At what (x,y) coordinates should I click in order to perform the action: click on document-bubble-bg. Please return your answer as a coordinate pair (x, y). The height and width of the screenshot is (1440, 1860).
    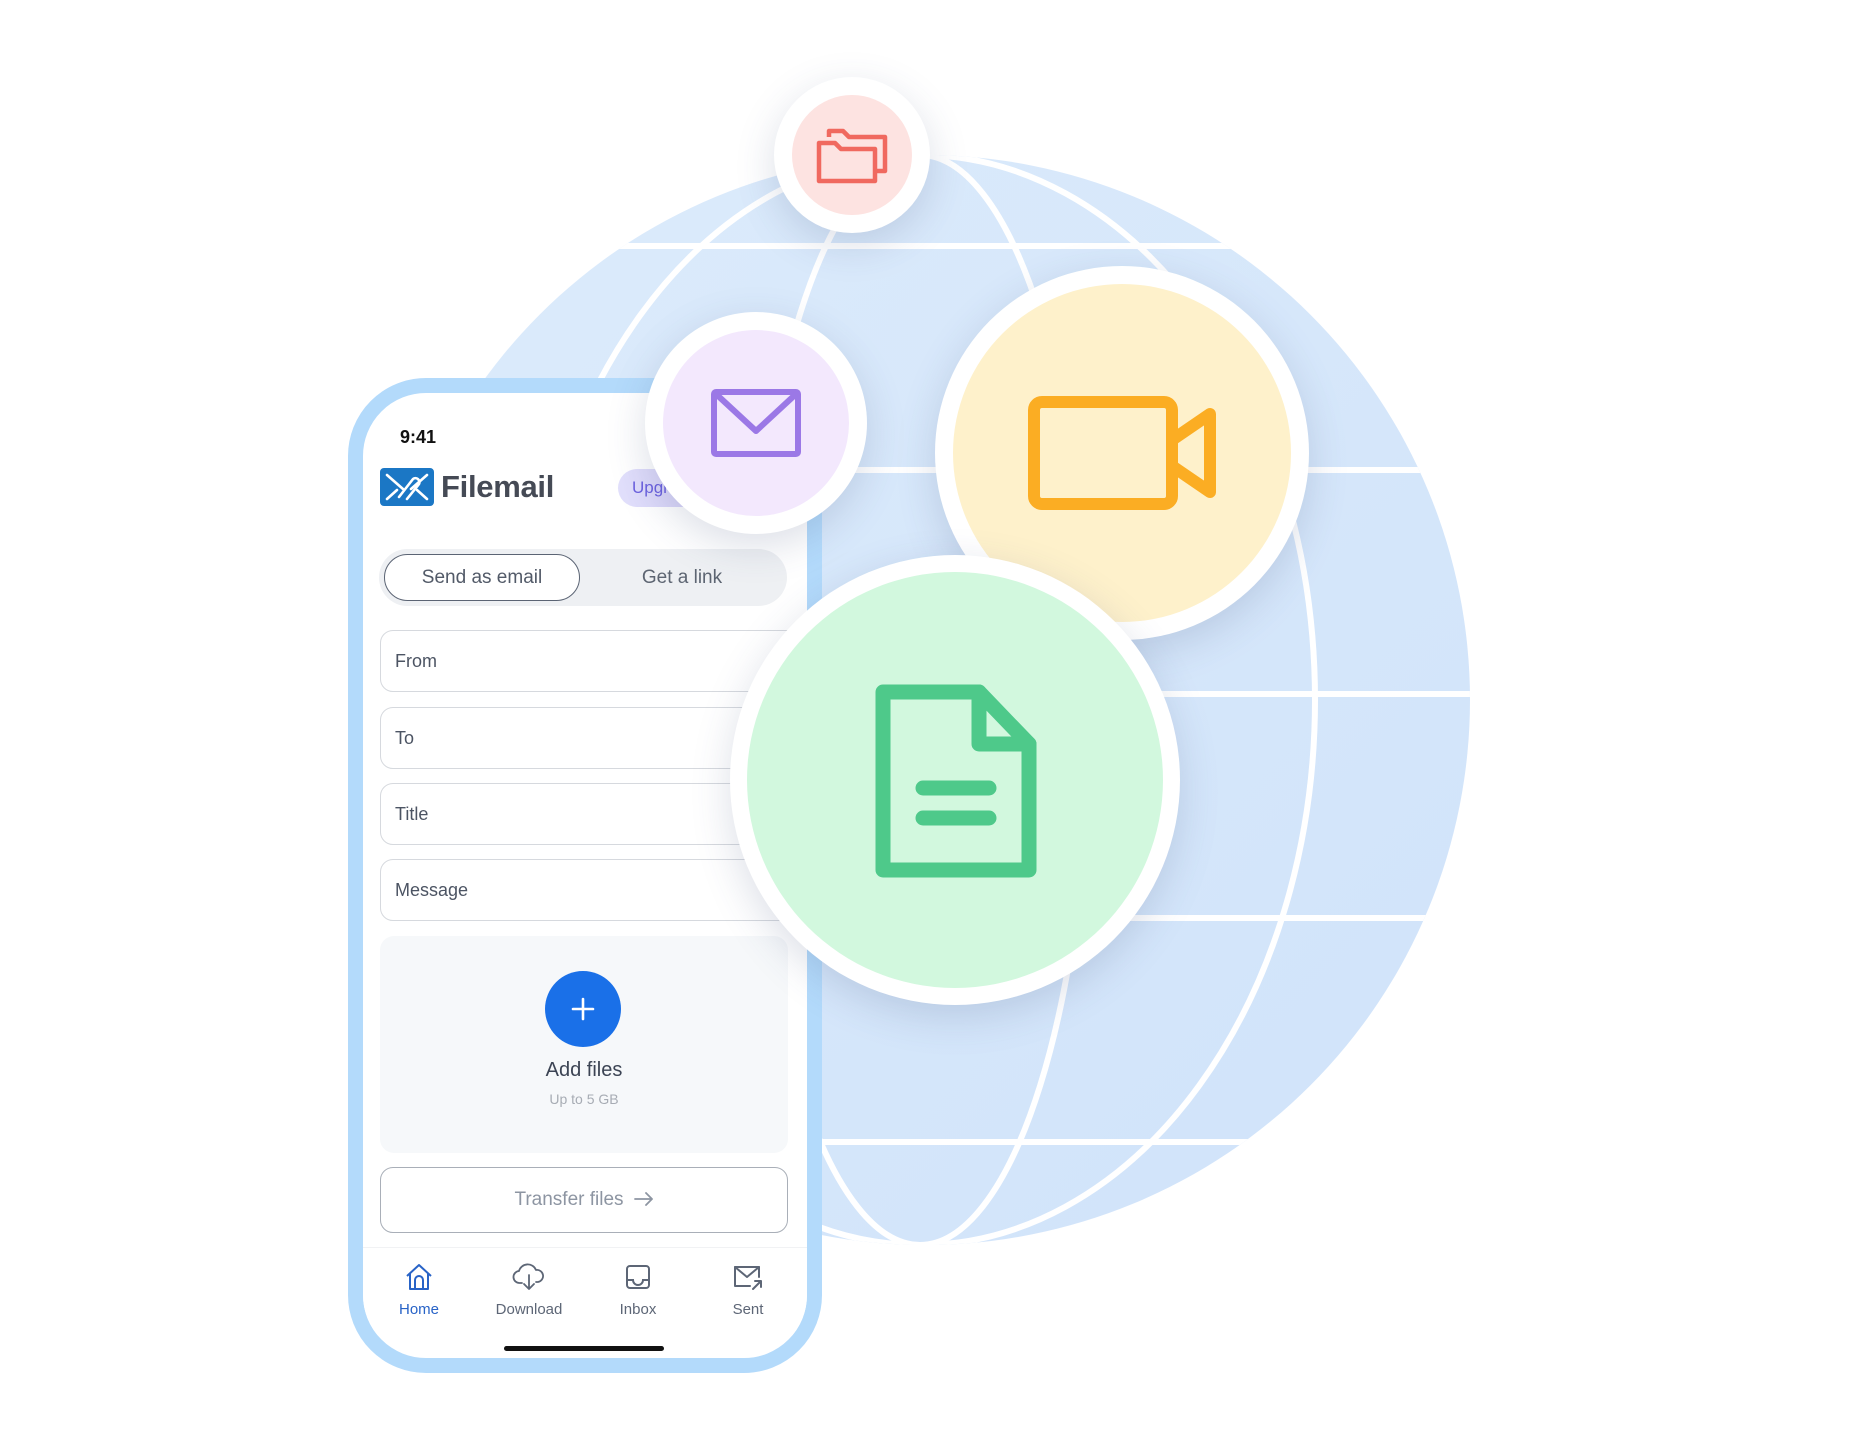
    Looking at the image, I should click on (955, 780).